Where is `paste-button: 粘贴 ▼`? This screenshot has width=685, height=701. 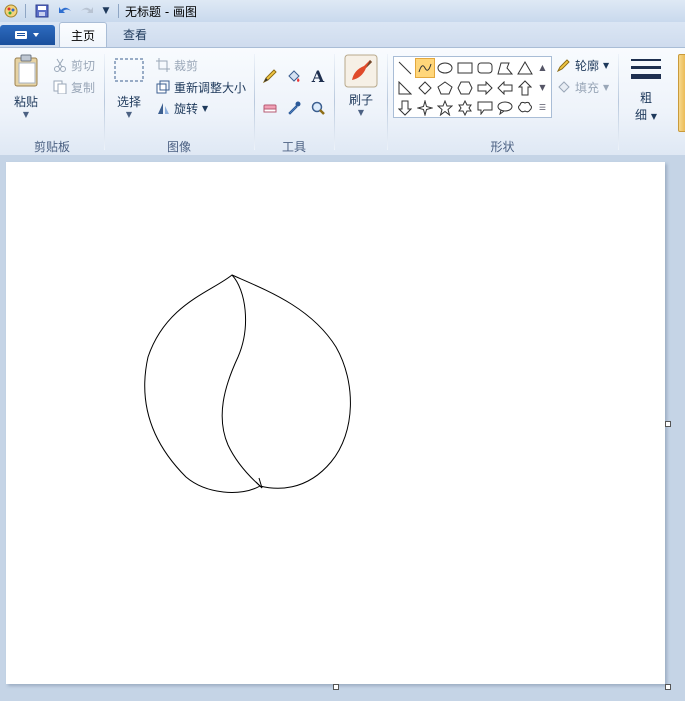 paste-button: 粘贴 ▼ is located at coordinates (26, 86).